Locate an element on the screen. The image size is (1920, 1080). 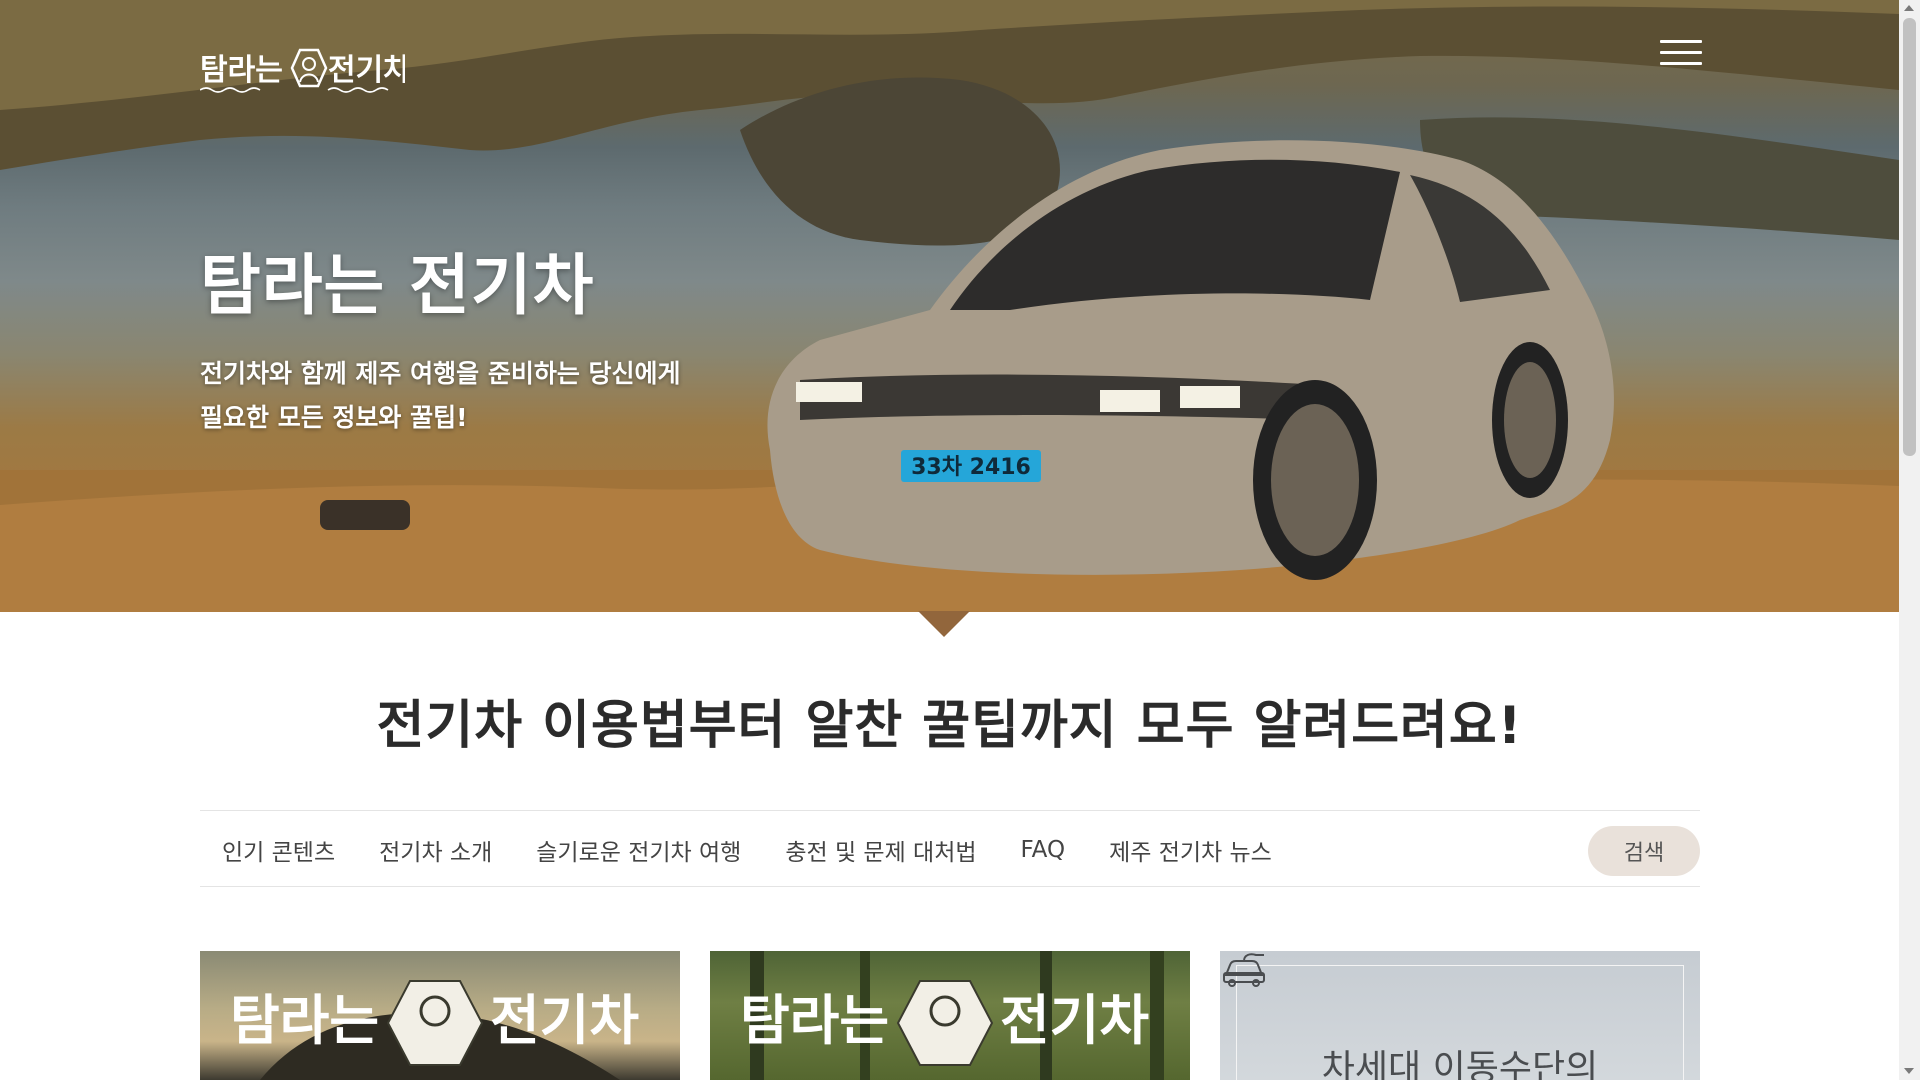
content-card-2: 탐라는 전기차 is located at coordinates (950, 1015).